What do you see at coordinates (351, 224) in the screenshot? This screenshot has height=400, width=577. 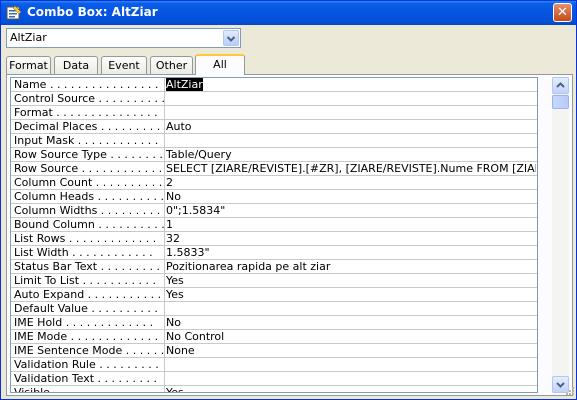 I see `property-value: 1` at bounding box center [351, 224].